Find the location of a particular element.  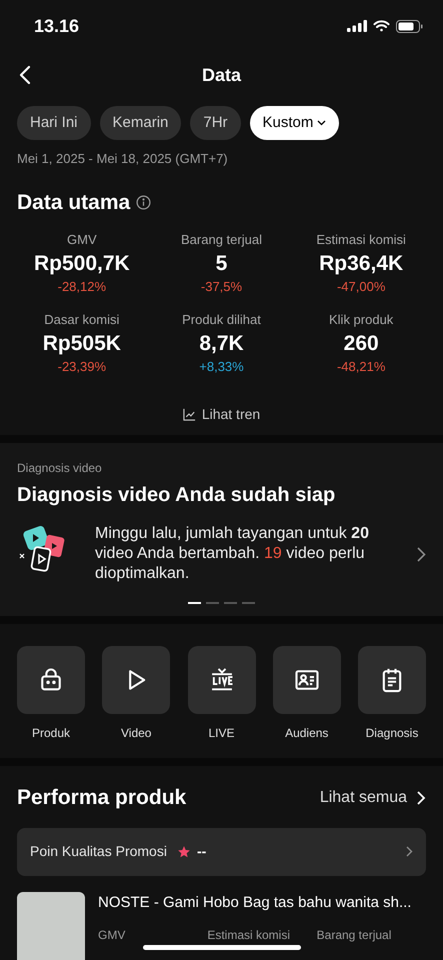

see-all-link: Lihat semua is located at coordinates (373, 798).